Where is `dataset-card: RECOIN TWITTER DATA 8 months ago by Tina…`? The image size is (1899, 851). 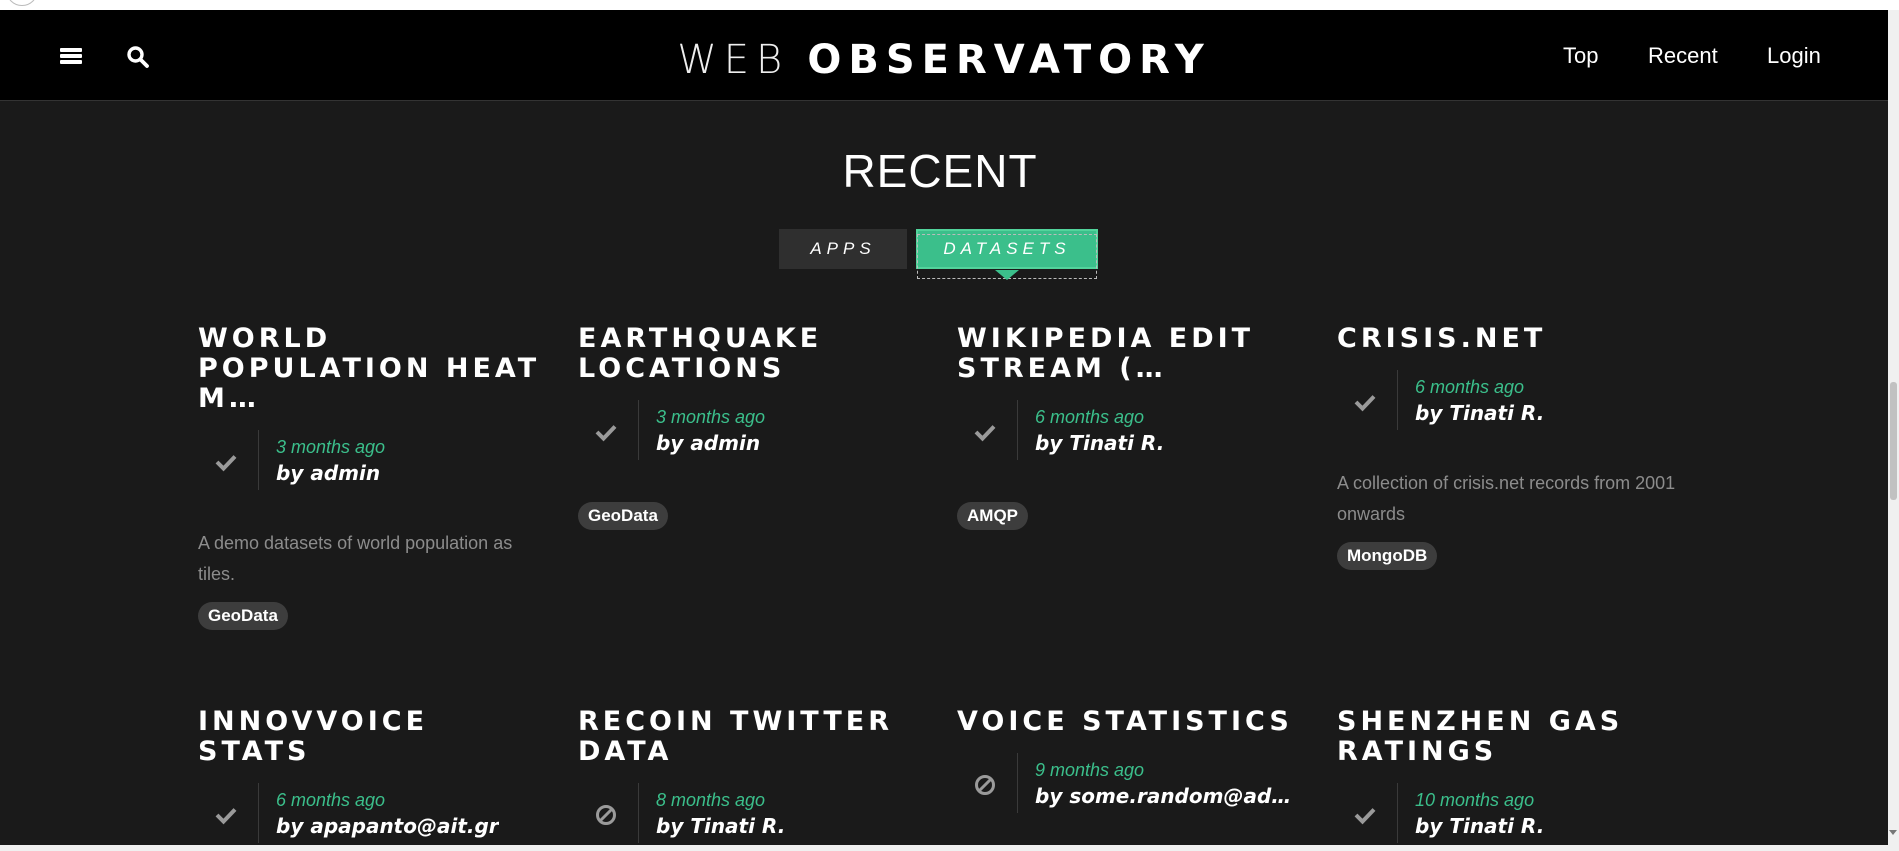
dataset-card: RECOIN TWITTER DATA 8 months ago by Tina… is located at coordinates (750, 776).